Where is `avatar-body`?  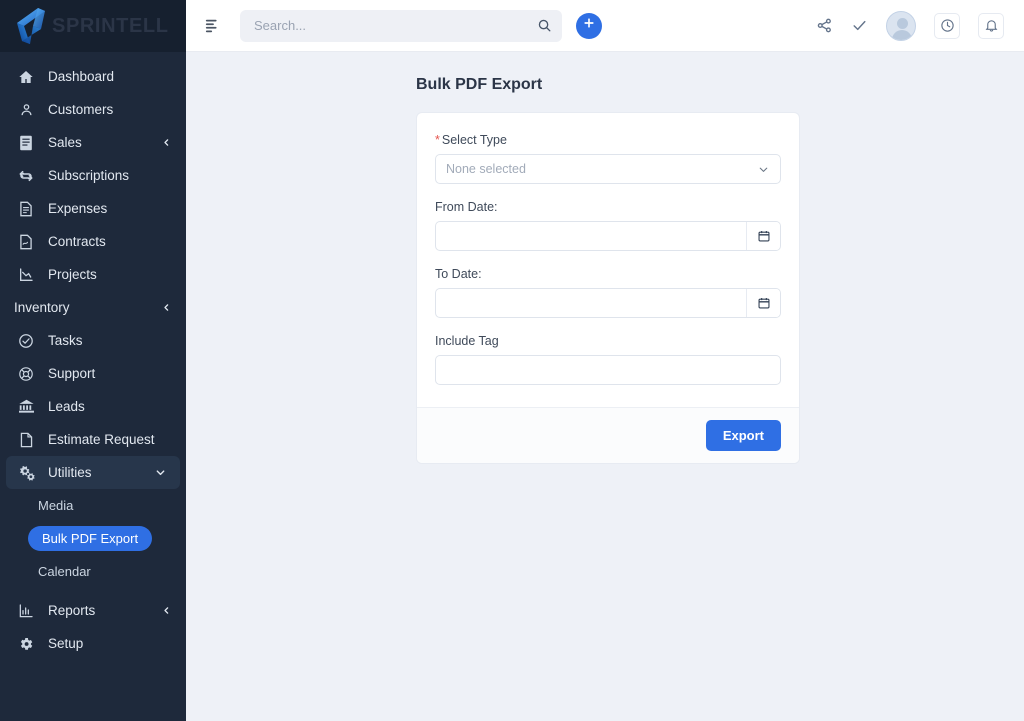
avatar-body is located at coordinates (902, 34).